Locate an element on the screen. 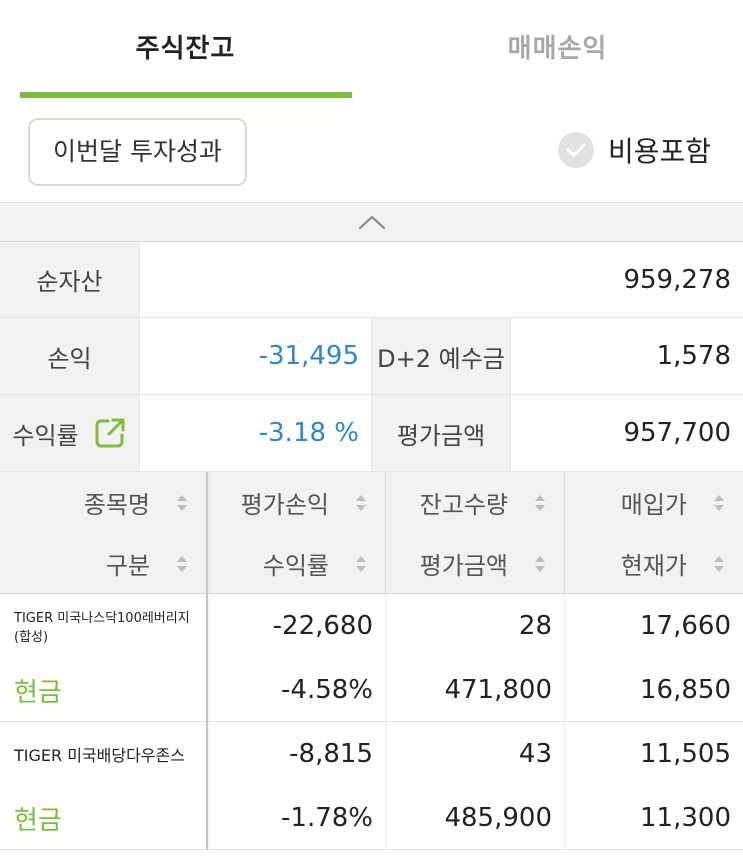  header-quantity-label: 잔고수량 is located at coordinates (463, 505).